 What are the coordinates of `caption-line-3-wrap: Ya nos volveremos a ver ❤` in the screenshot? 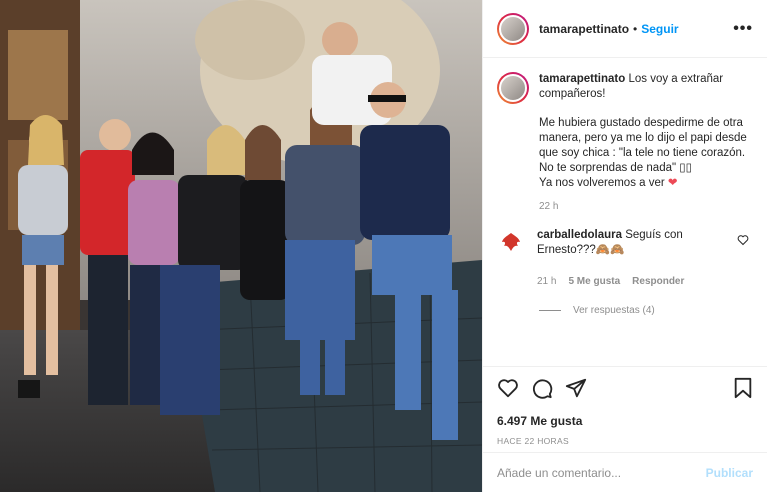 It's located at (644, 183).